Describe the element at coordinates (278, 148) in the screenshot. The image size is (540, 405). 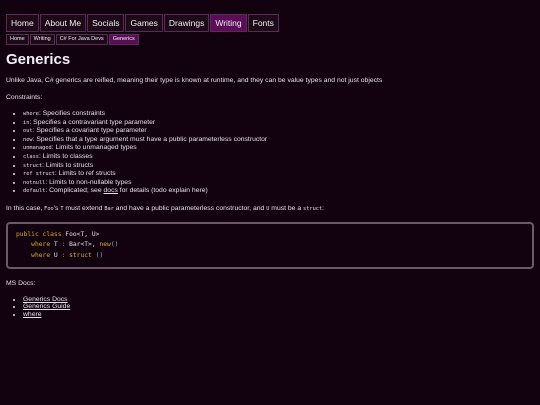
I see `list-item: unmanaged: Limits to unmanaged types` at that location.